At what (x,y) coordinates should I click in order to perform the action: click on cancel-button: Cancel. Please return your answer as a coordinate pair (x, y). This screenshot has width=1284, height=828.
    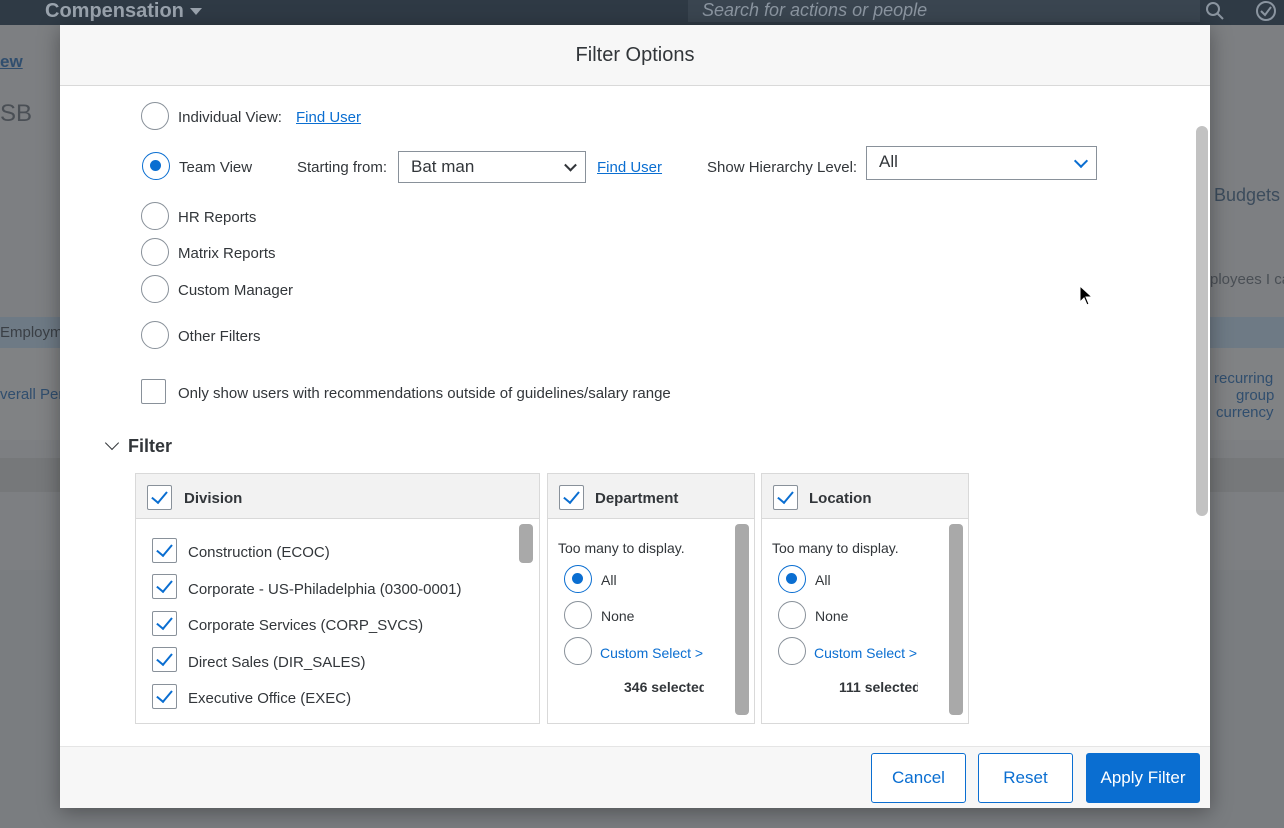
    Looking at the image, I should click on (918, 778).